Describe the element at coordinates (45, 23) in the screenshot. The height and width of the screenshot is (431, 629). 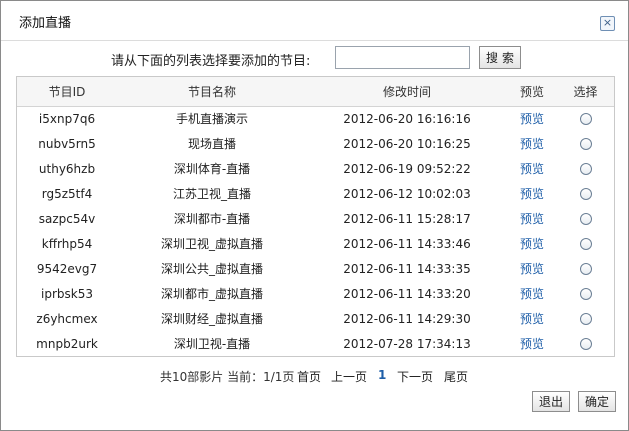
I see `dialog-title: 添加直播` at that location.